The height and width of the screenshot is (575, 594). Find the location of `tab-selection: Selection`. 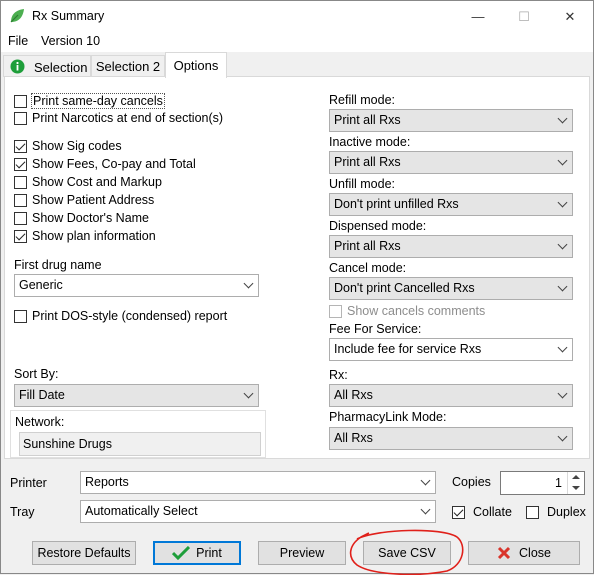

tab-selection: Selection is located at coordinates (47, 66).